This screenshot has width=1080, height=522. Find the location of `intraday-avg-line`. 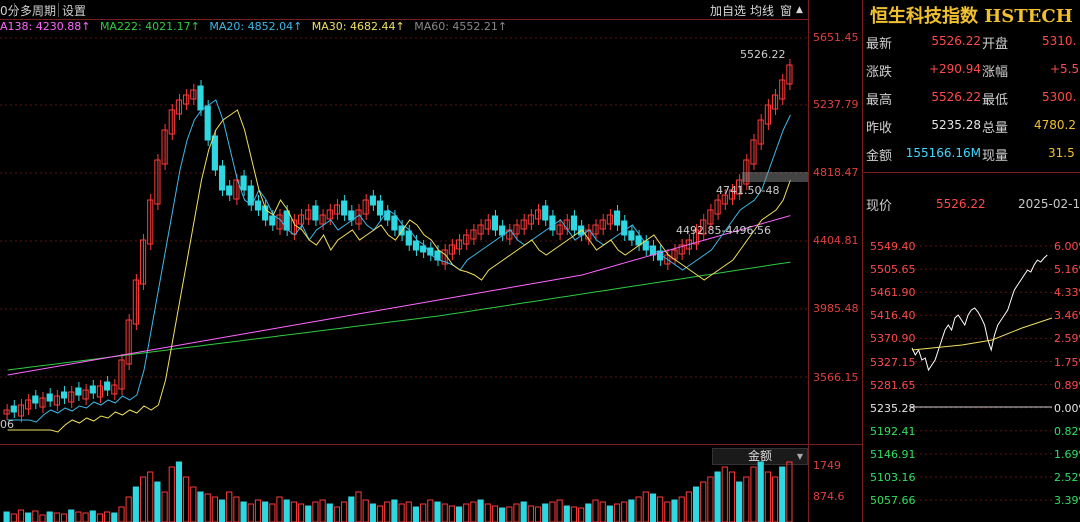

intraday-avg-line is located at coordinates (982, 334).